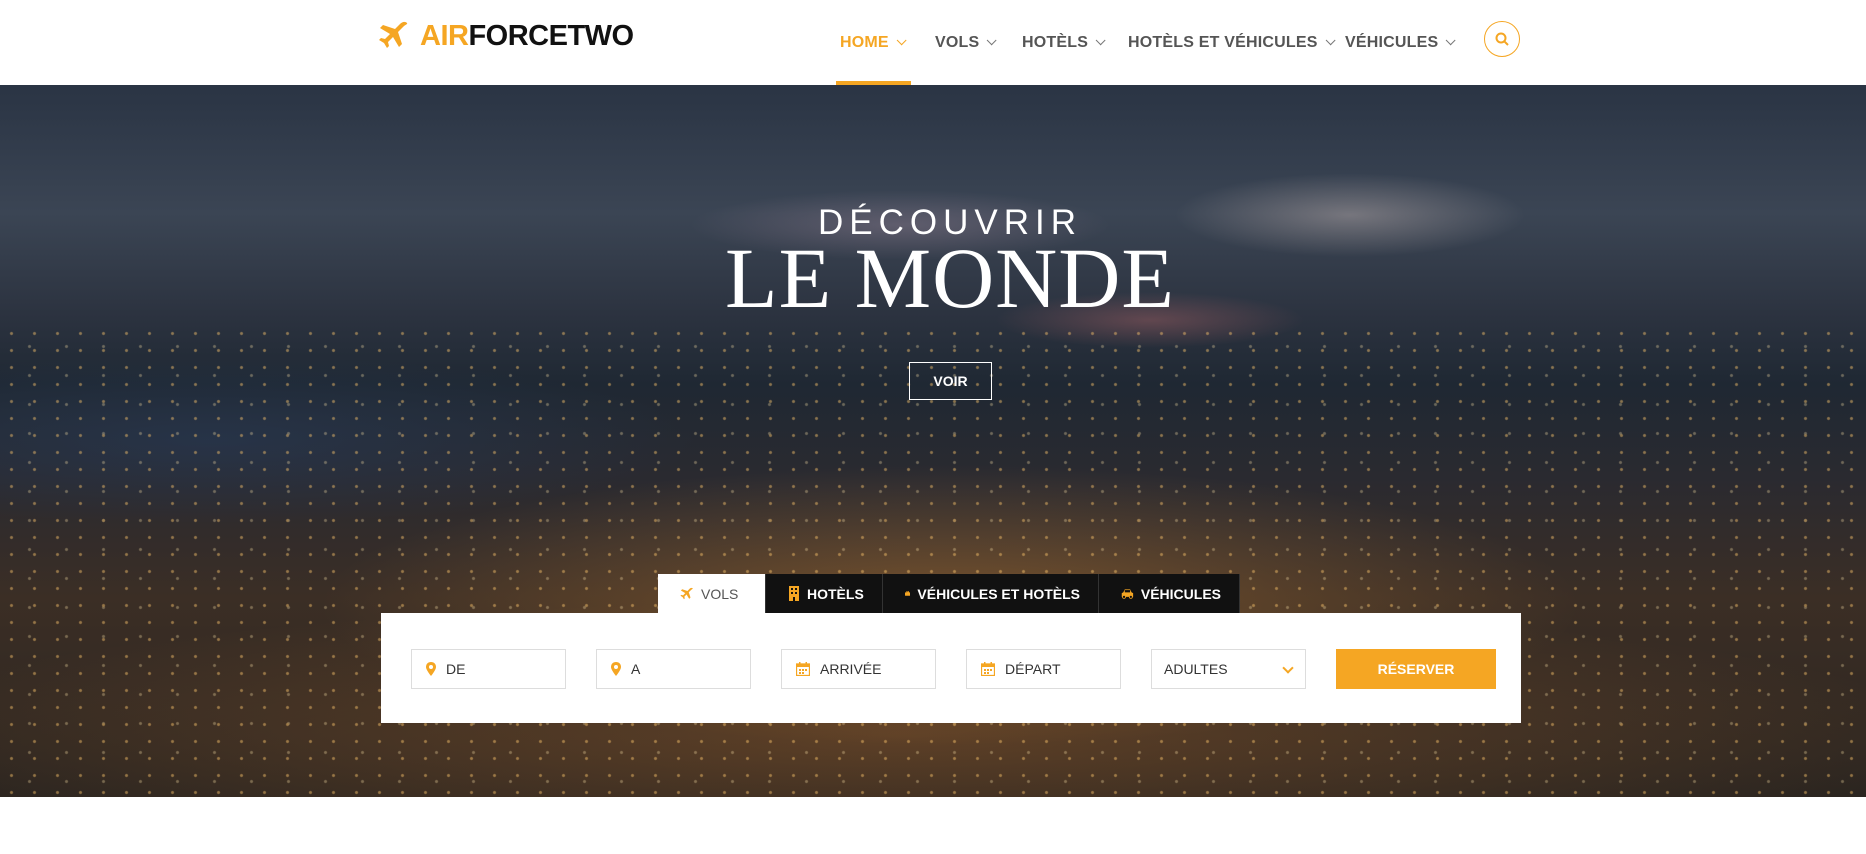 The width and height of the screenshot is (1866, 854). I want to click on nav-item-hotels-et-vehicules: HOTÈLS ET VÉHICULES, so click(1232, 42).